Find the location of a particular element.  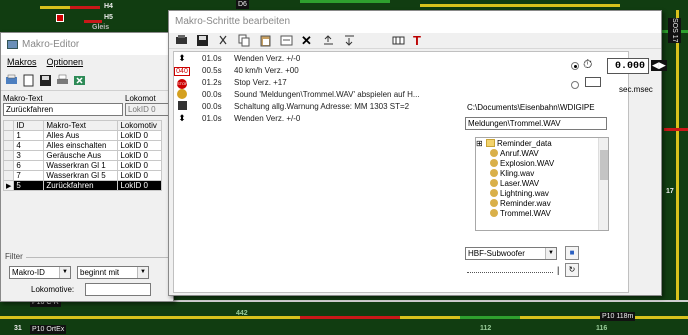

duplicate-icon is located at coordinates (286, 40).